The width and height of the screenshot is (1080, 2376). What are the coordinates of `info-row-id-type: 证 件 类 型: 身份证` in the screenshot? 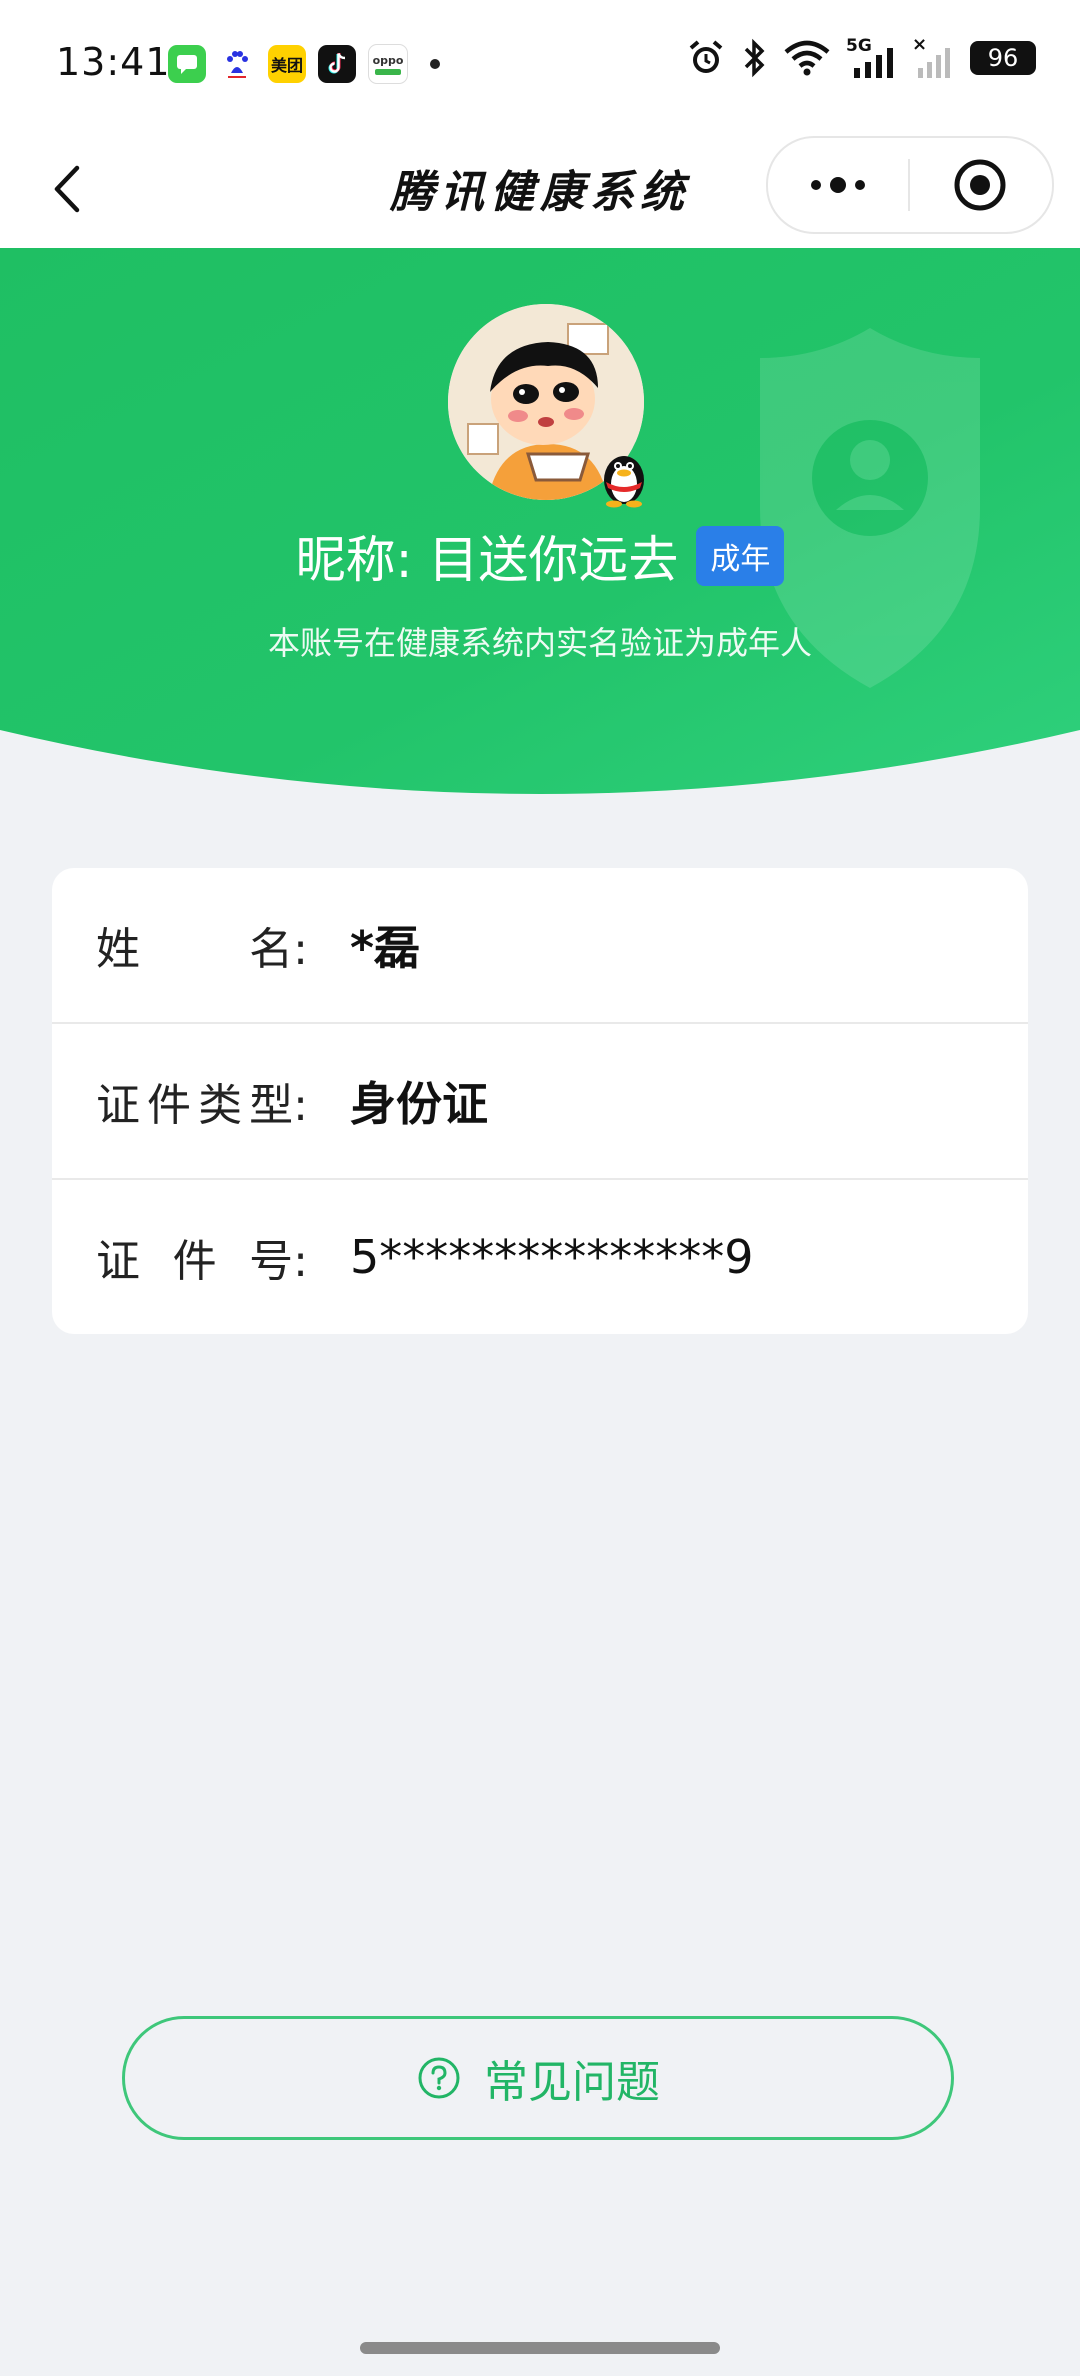 It's located at (540, 1102).